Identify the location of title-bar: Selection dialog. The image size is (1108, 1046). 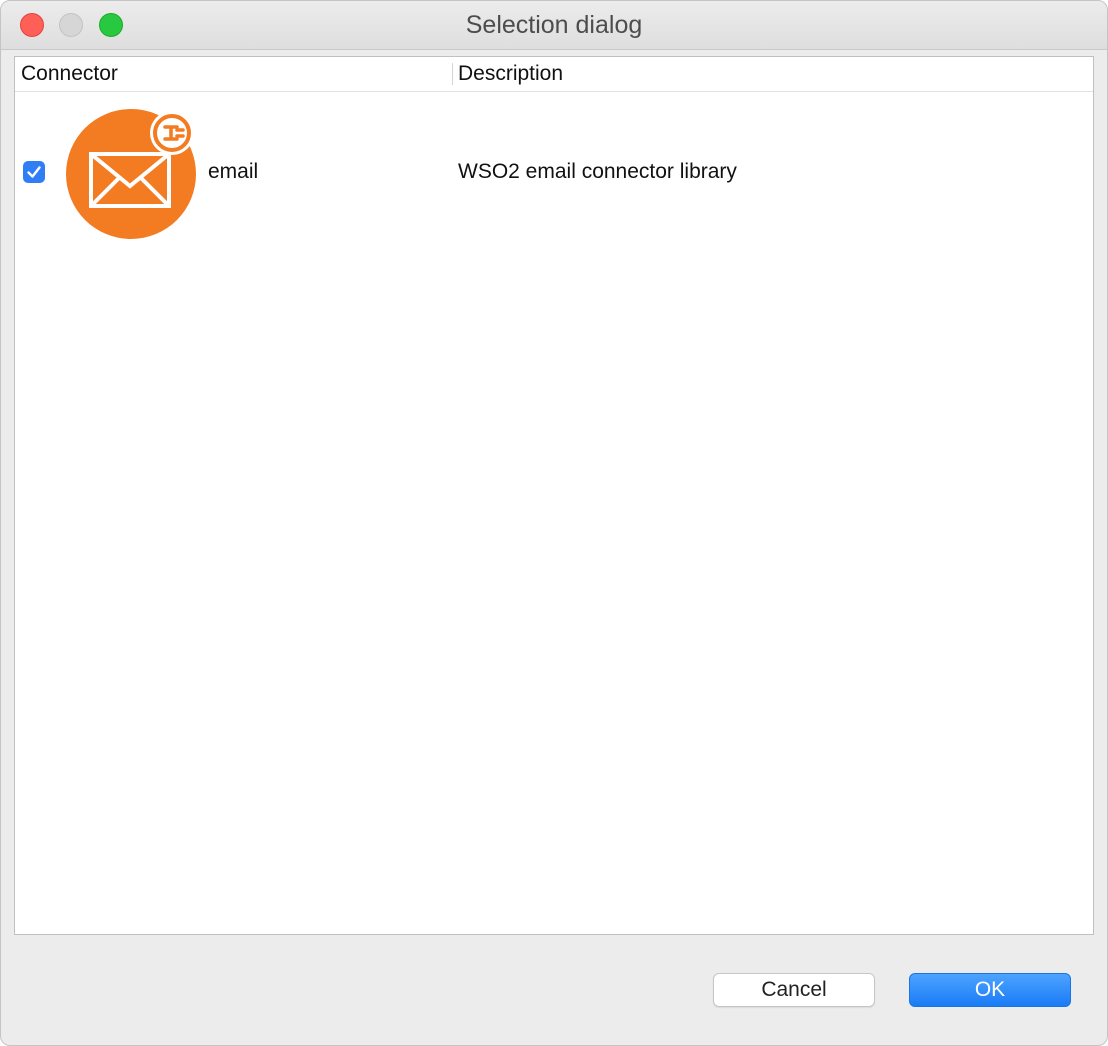
(554, 25).